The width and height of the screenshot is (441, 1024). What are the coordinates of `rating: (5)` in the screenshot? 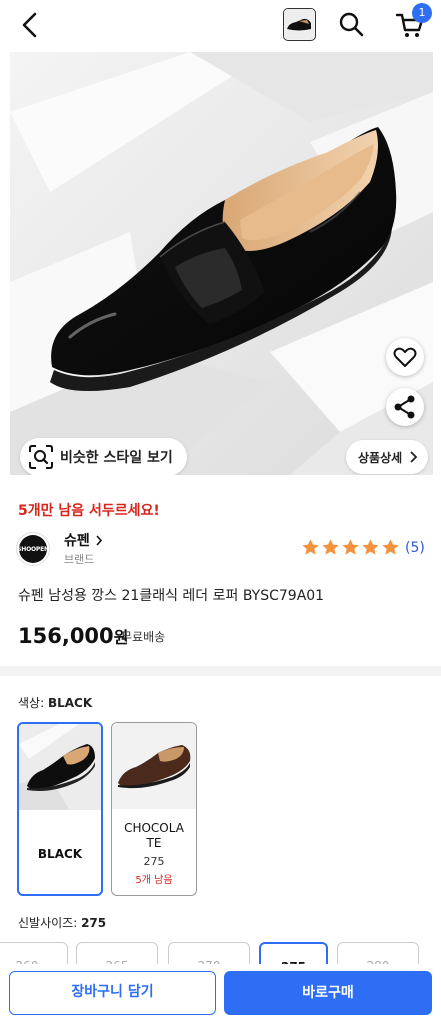 It's located at (363, 547).